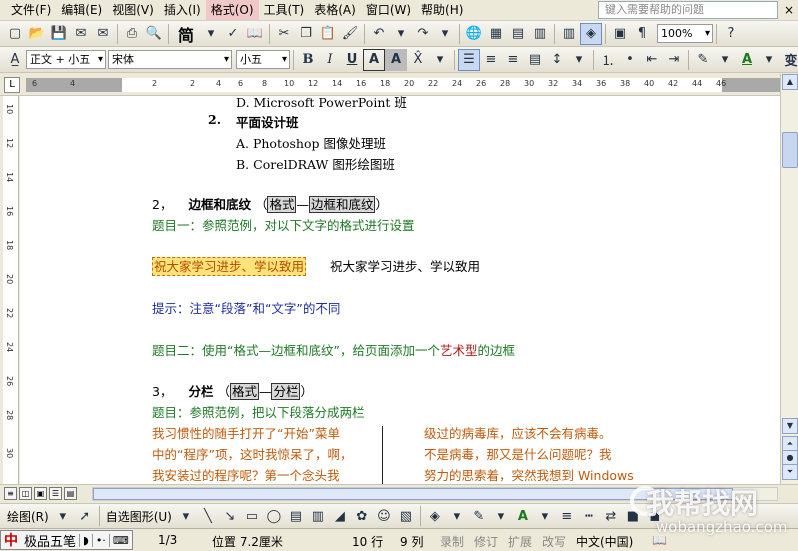 This screenshot has width=798, height=551. Describe the element at coordinates (469, 59) in the screenshot. I see `align-justify-icon: ☰` at that location.